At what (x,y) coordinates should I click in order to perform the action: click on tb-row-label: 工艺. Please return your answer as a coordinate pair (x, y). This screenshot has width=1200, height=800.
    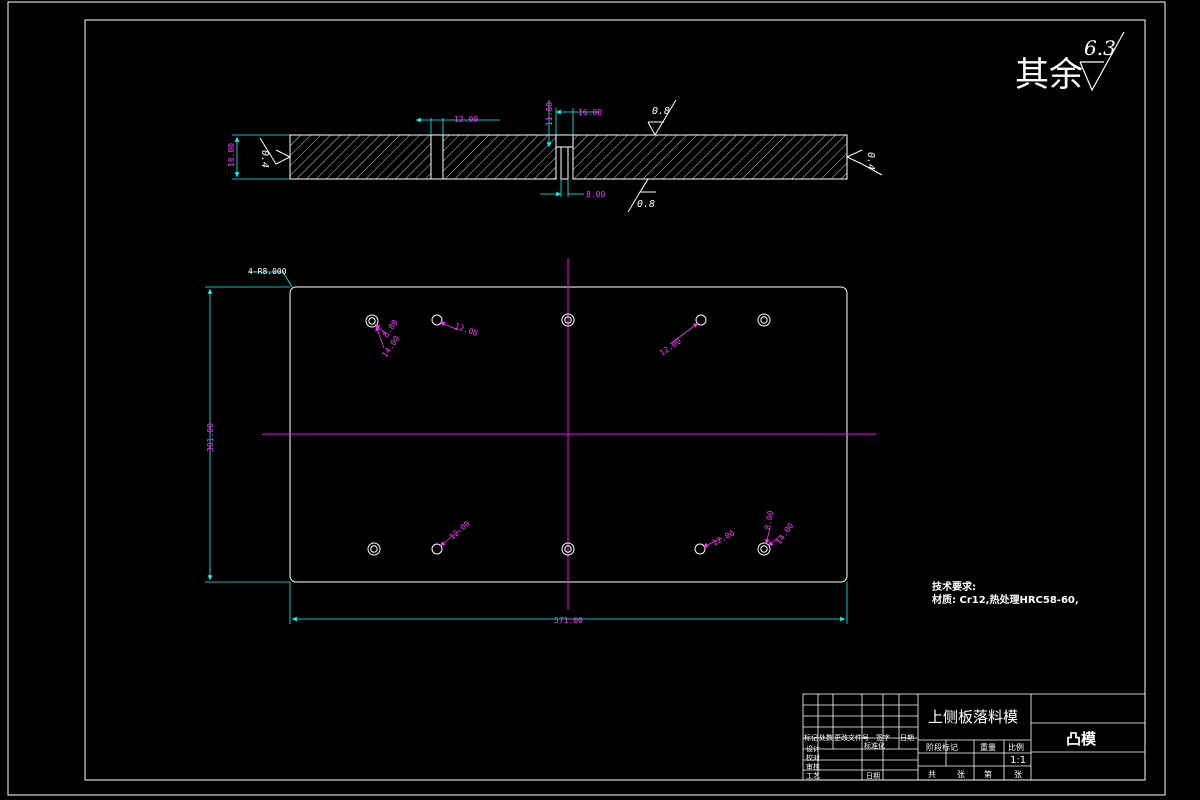
    Looking at the image, I should click on (813, 776).